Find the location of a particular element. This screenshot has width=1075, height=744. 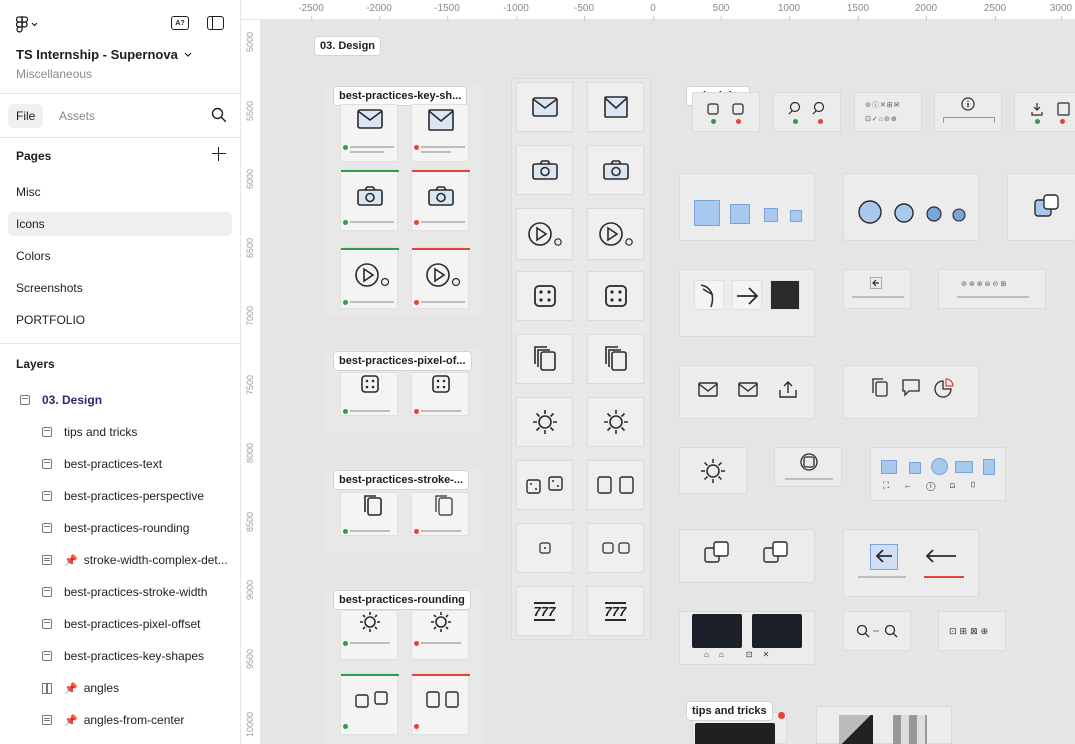

arrow-right-icon is located at coordinates (748, 296).